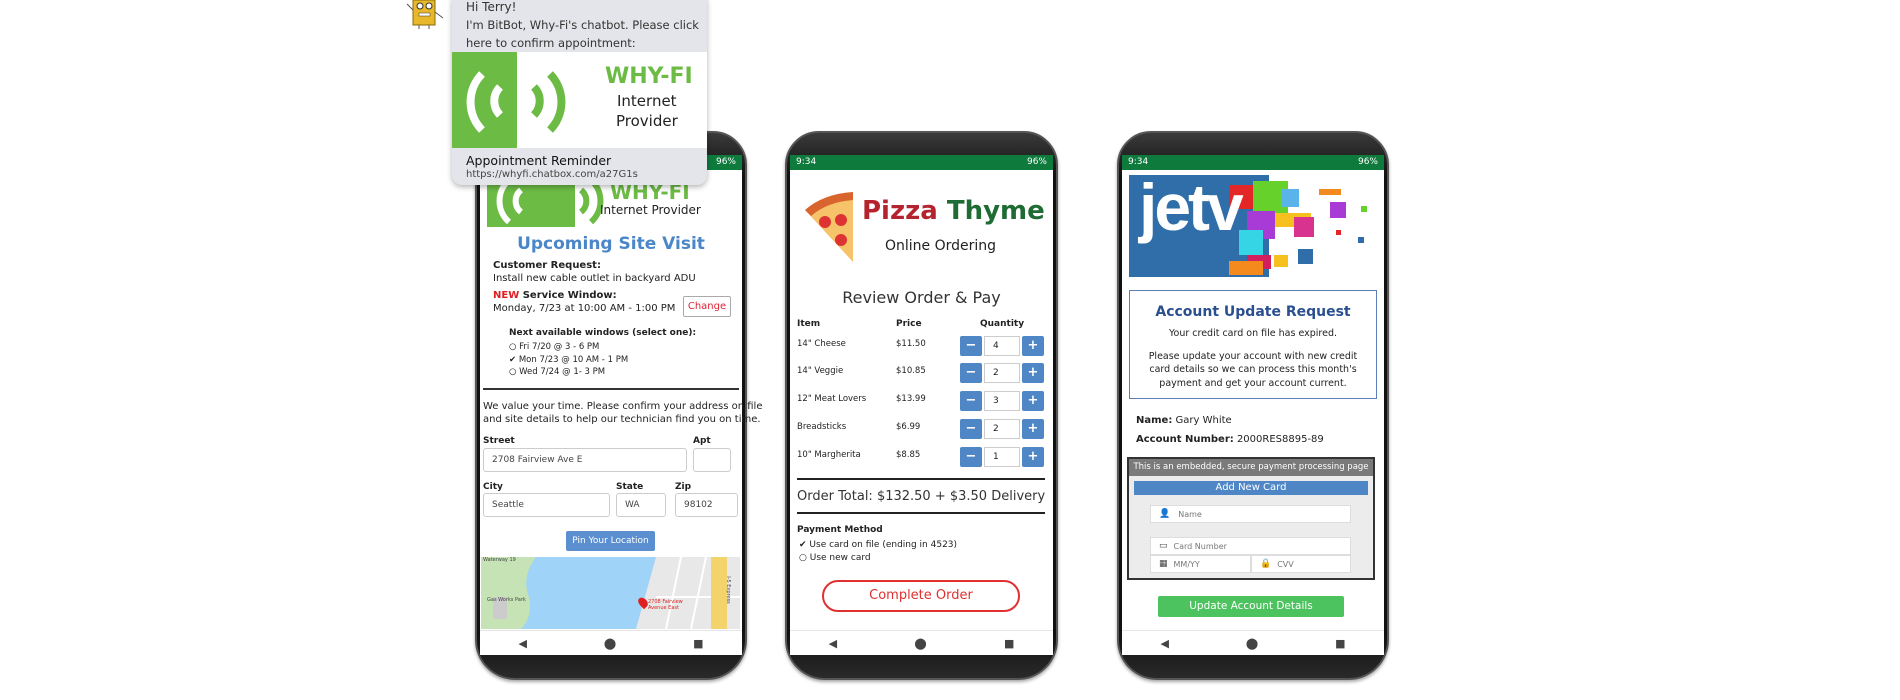 This screenshot has width=1900, height=700. What do you see at coordinates (1138, 162) in the screenshot?
I see `status-time: 9:34` at bounding box center [1138, 162].